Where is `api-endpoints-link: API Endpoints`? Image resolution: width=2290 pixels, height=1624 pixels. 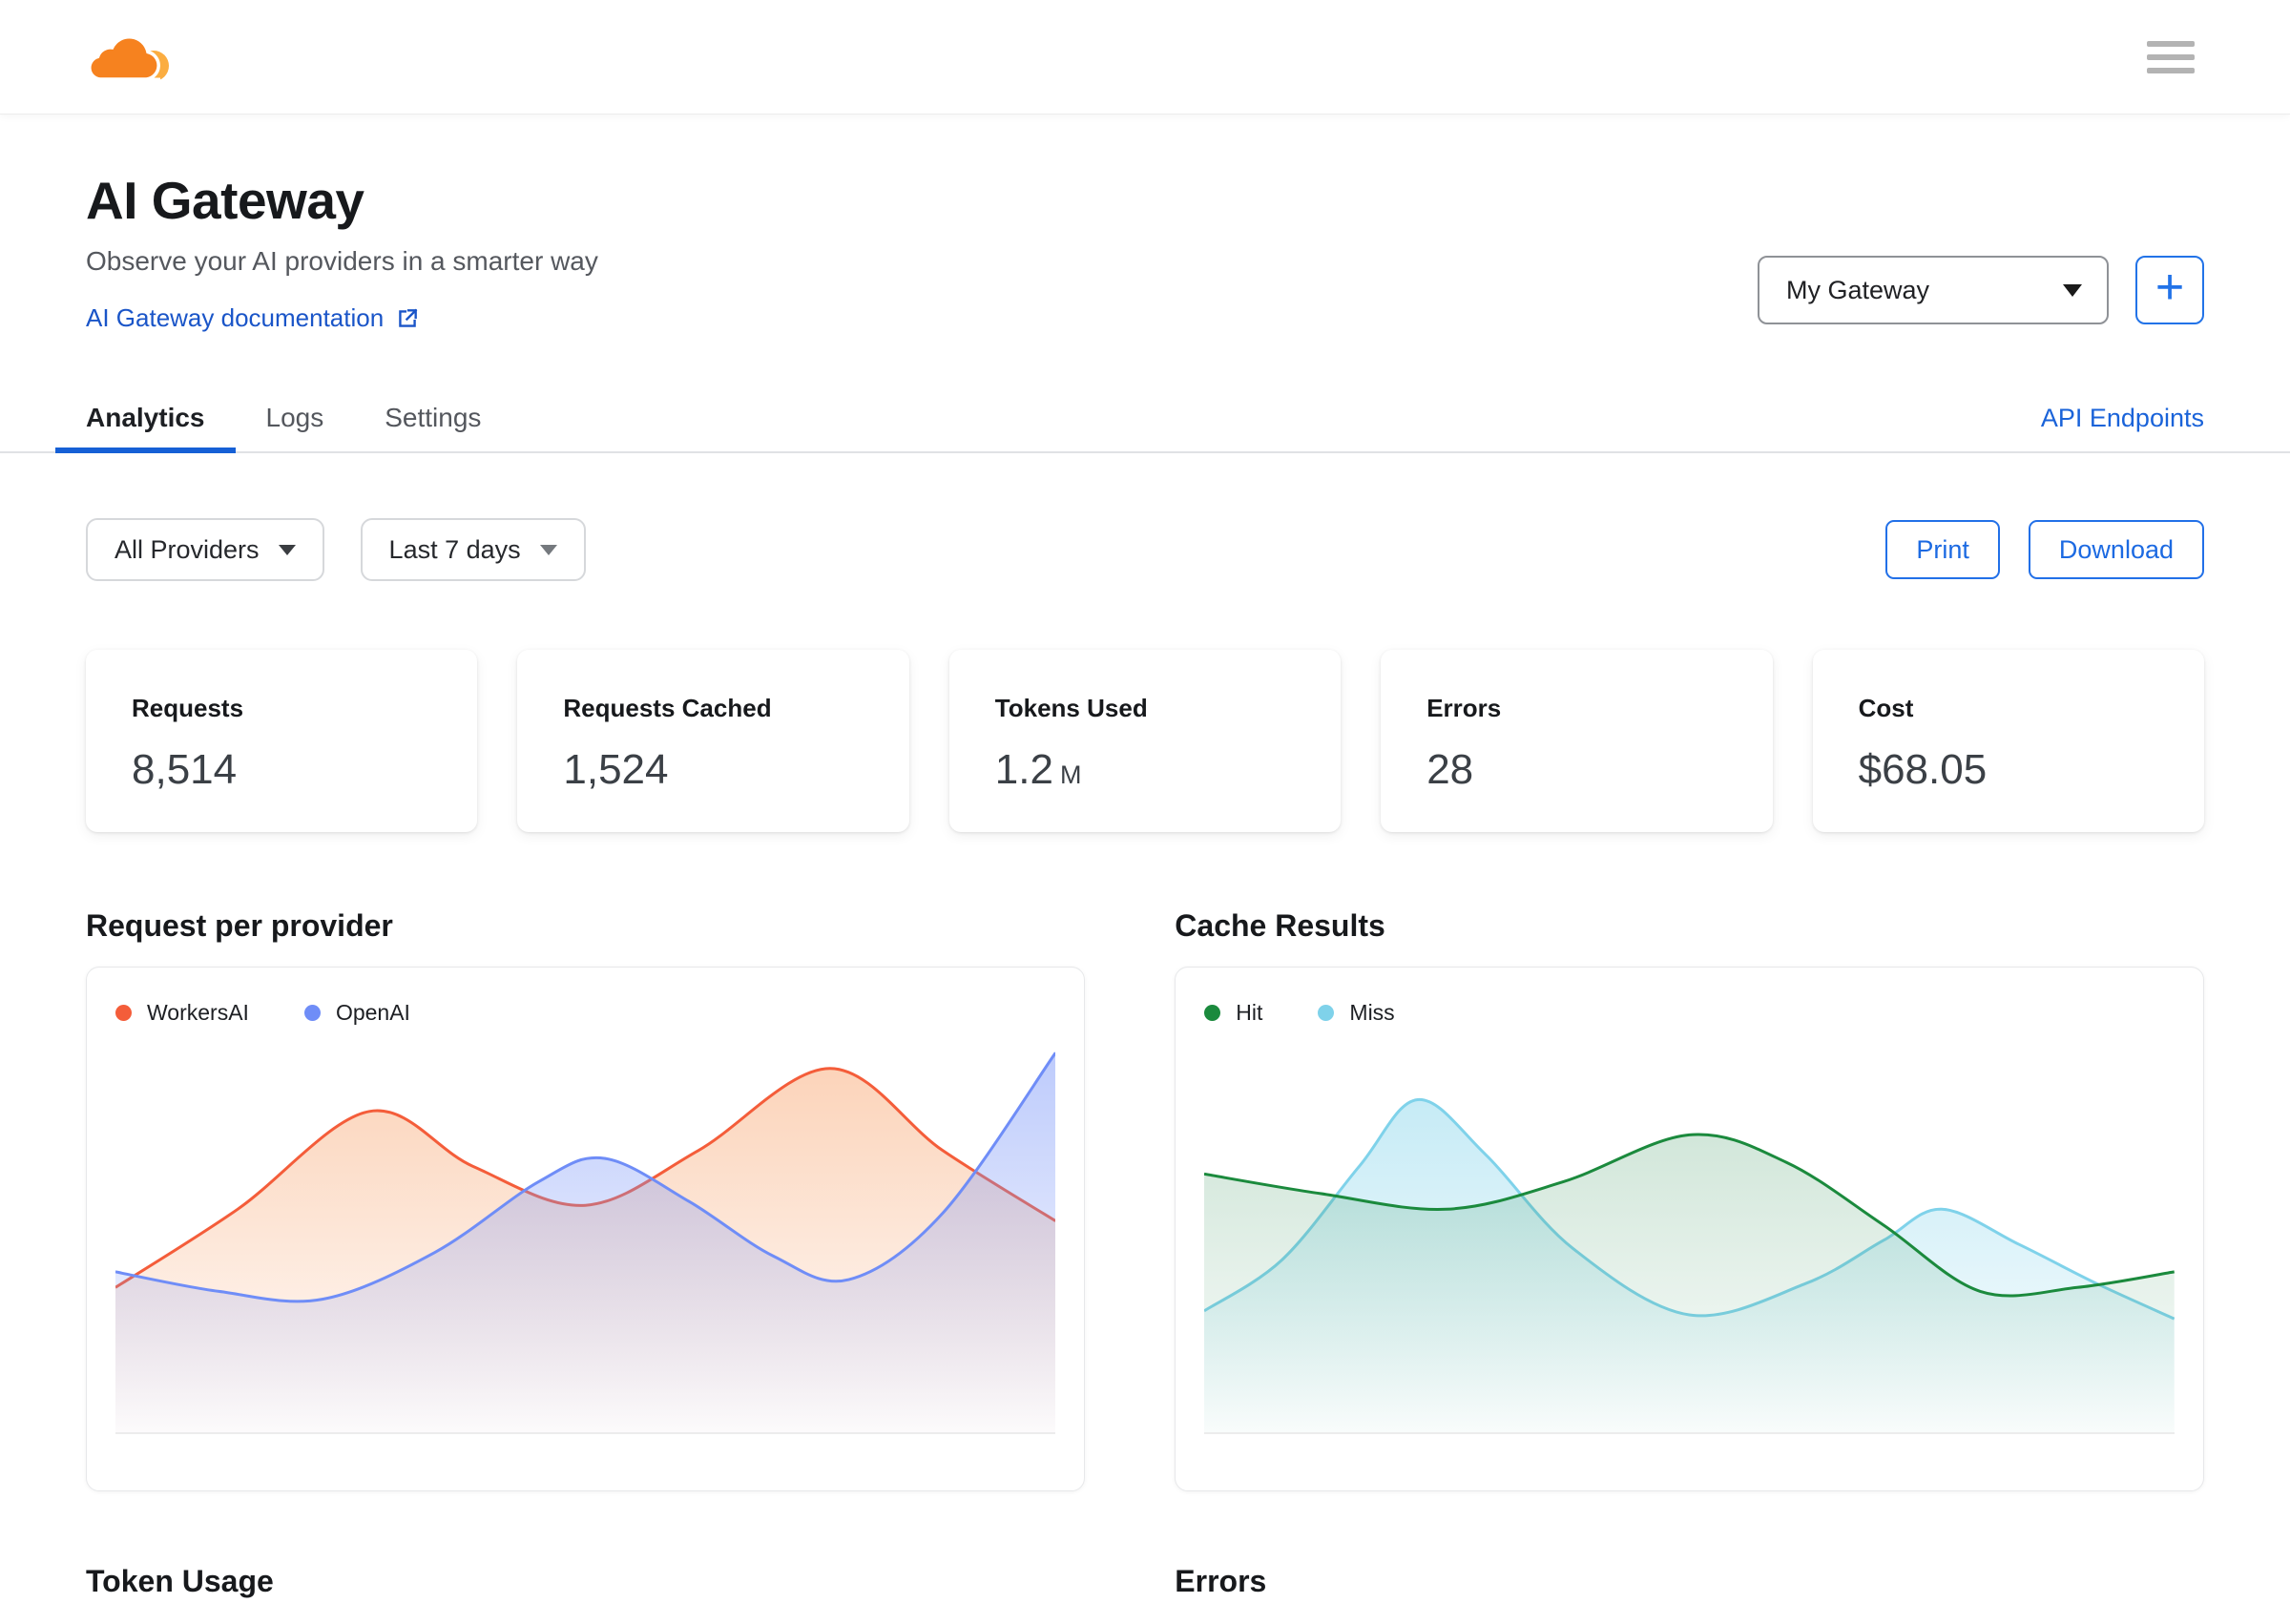
api-endpoints-link: API Endpoints is located at coordinates (2122, 418).